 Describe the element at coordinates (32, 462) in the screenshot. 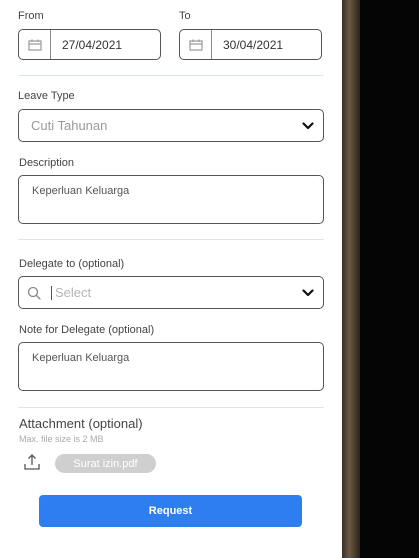

I see `upload-icon` at that location.